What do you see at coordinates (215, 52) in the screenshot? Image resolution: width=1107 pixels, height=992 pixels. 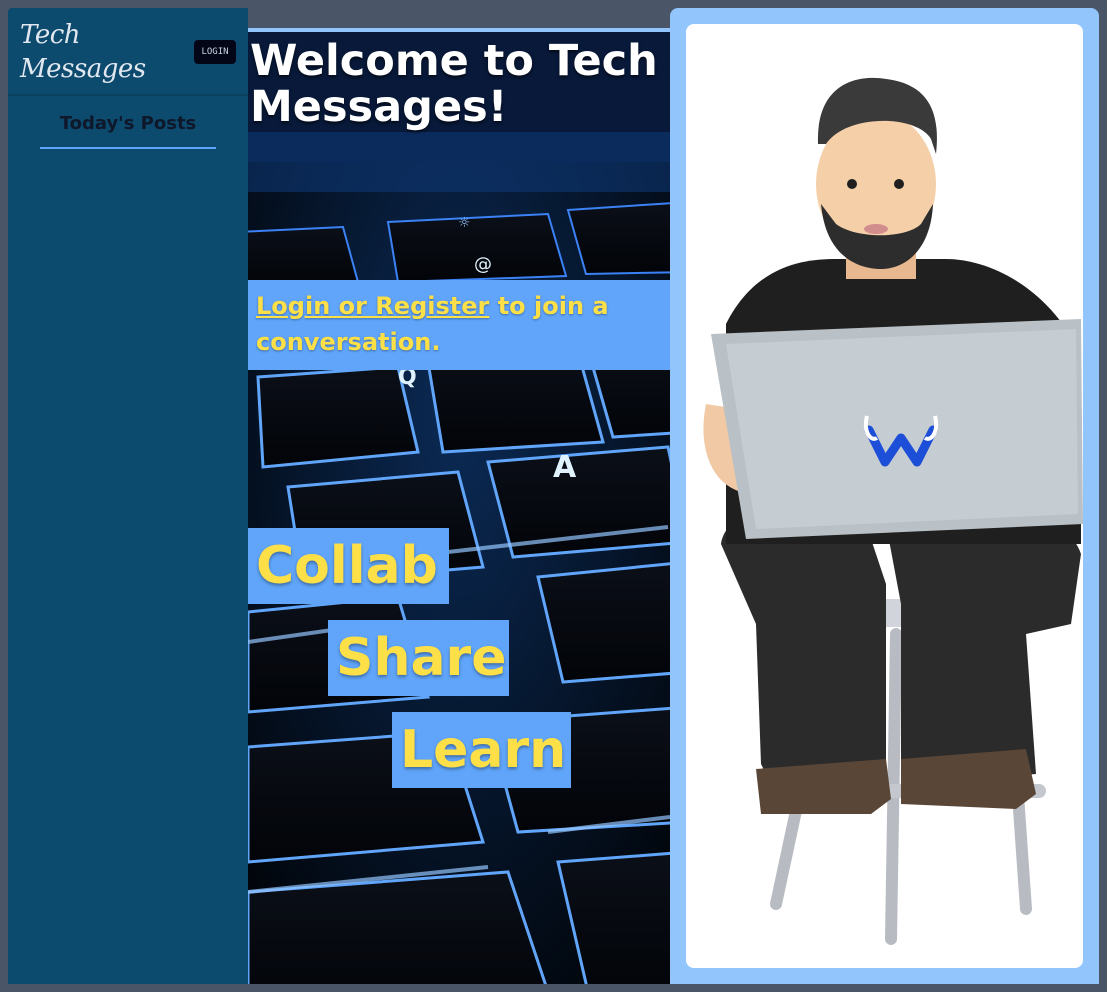 I see `login-button: LOGIN` at bounding box center [215, 52].